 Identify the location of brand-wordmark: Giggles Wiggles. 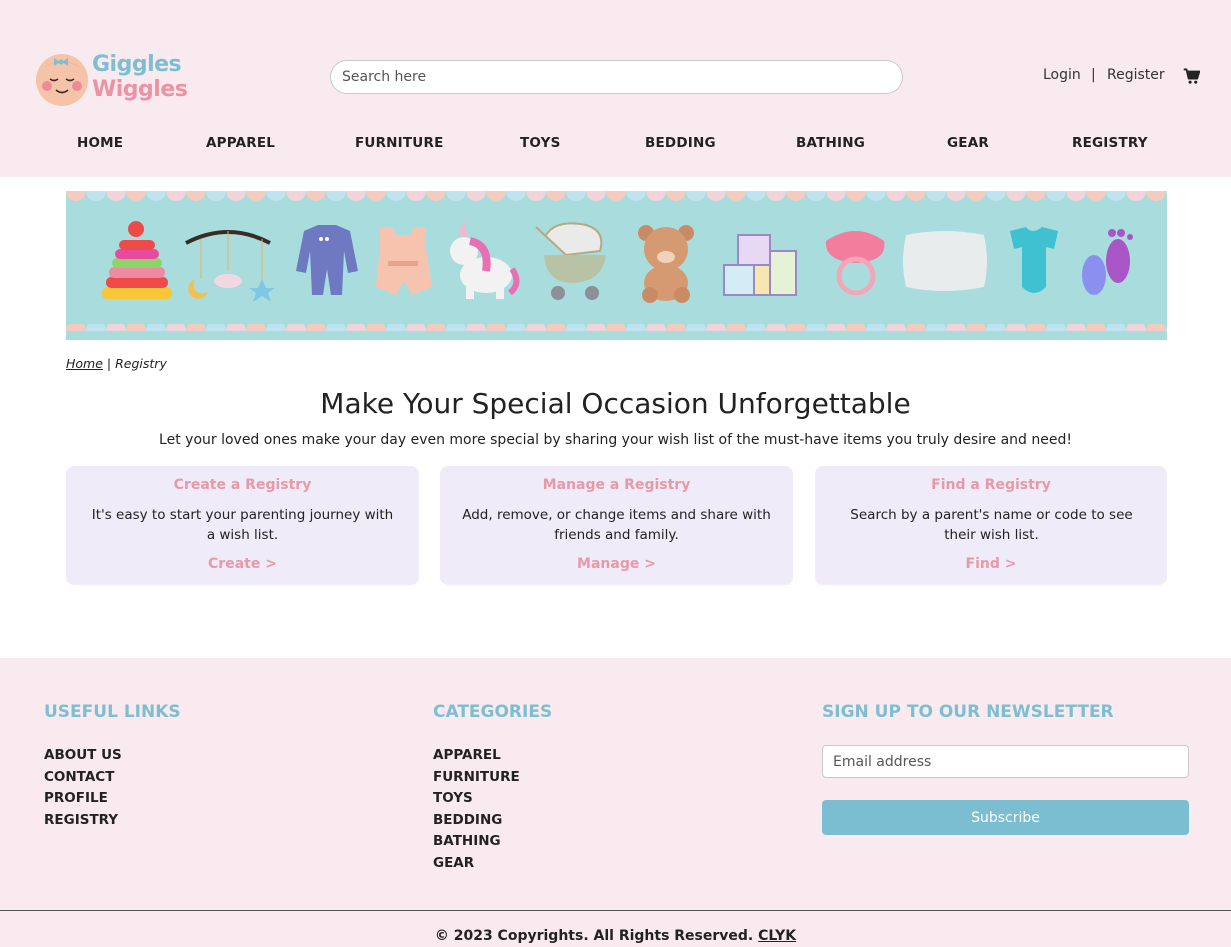
(140, 77).